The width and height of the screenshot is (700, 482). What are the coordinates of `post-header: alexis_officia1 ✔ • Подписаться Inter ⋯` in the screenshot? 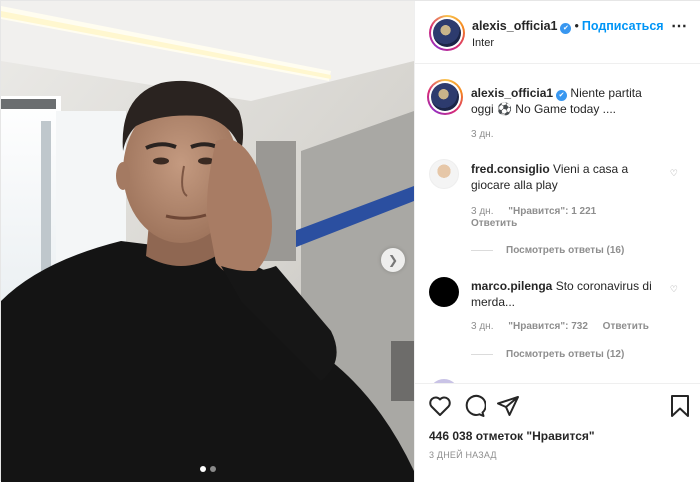 It's located at (557, 32).